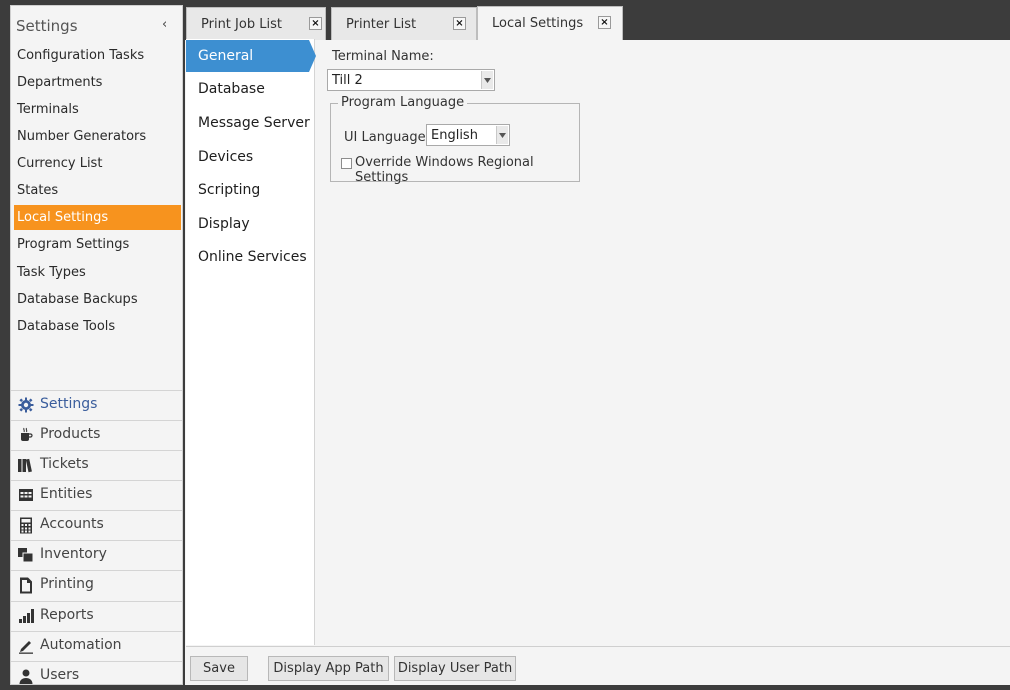 The width and height of the screenshot is (1010, 690). Describe the element at coordinates (70, 434) in the screenshot. I see `nav-label: Products` at that location.